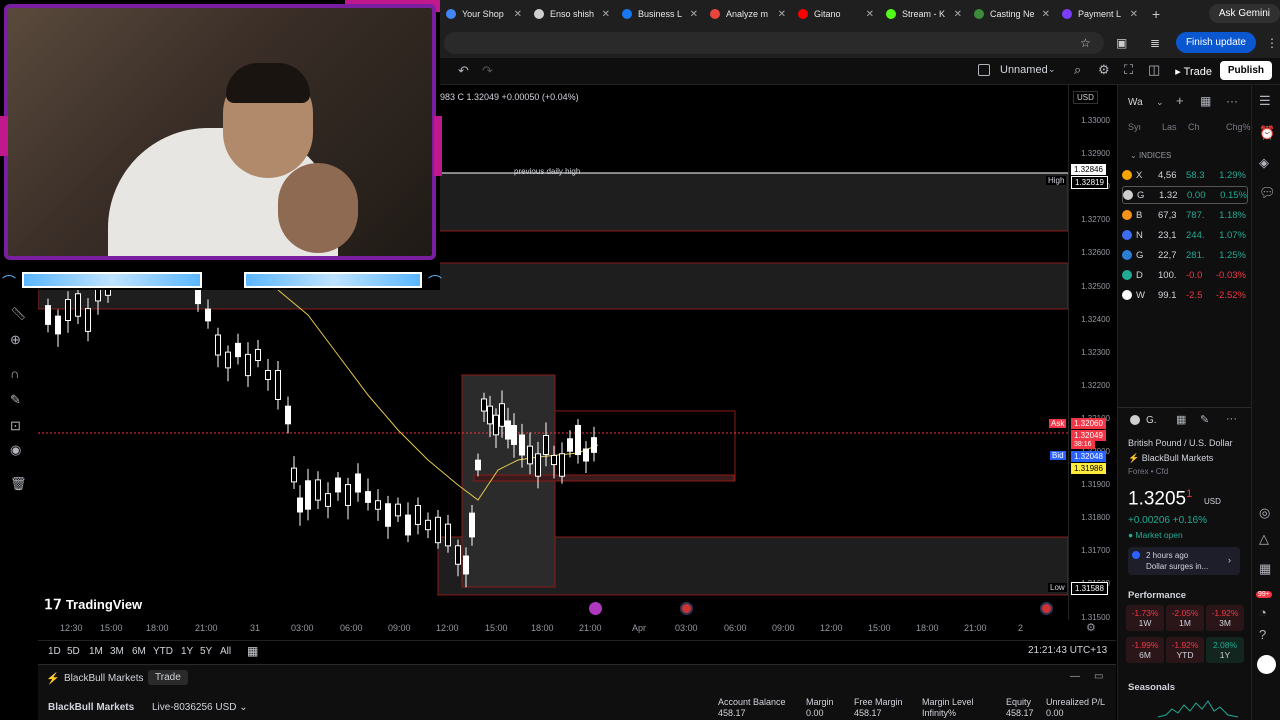 Image resolution: width=1280 pixels, height=720 pixels. I want to click on help-icon: ?, so click(1262, 634).